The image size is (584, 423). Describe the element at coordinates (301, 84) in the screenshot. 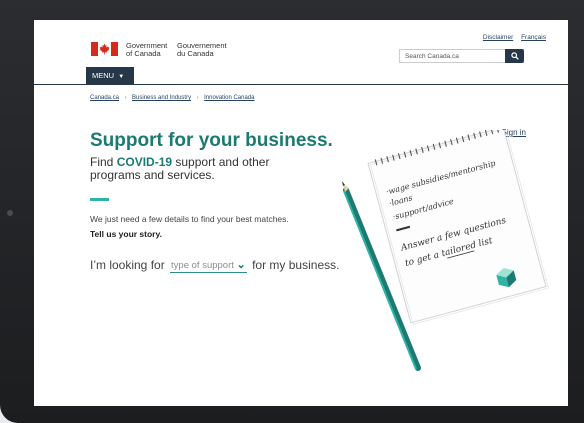

I see `menu-divider` at that location.